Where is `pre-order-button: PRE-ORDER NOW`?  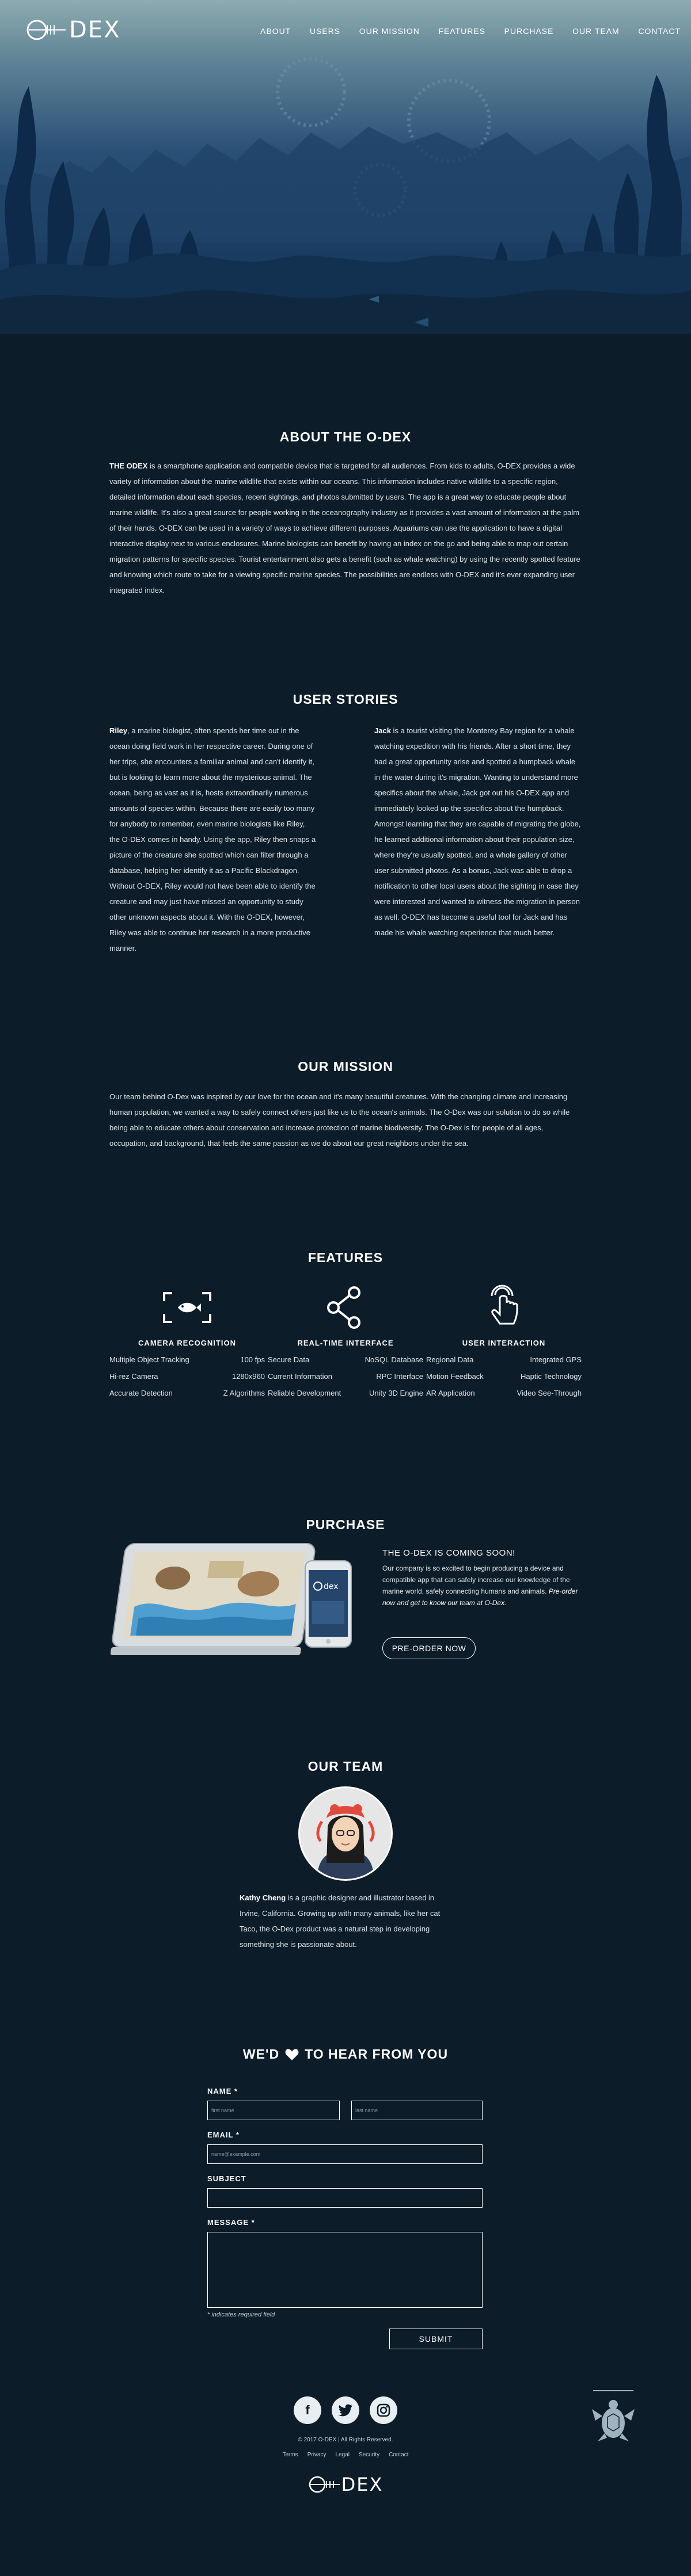 pre-order-button: PRE-ORDER NOW is located at coordinates (429, 1648).